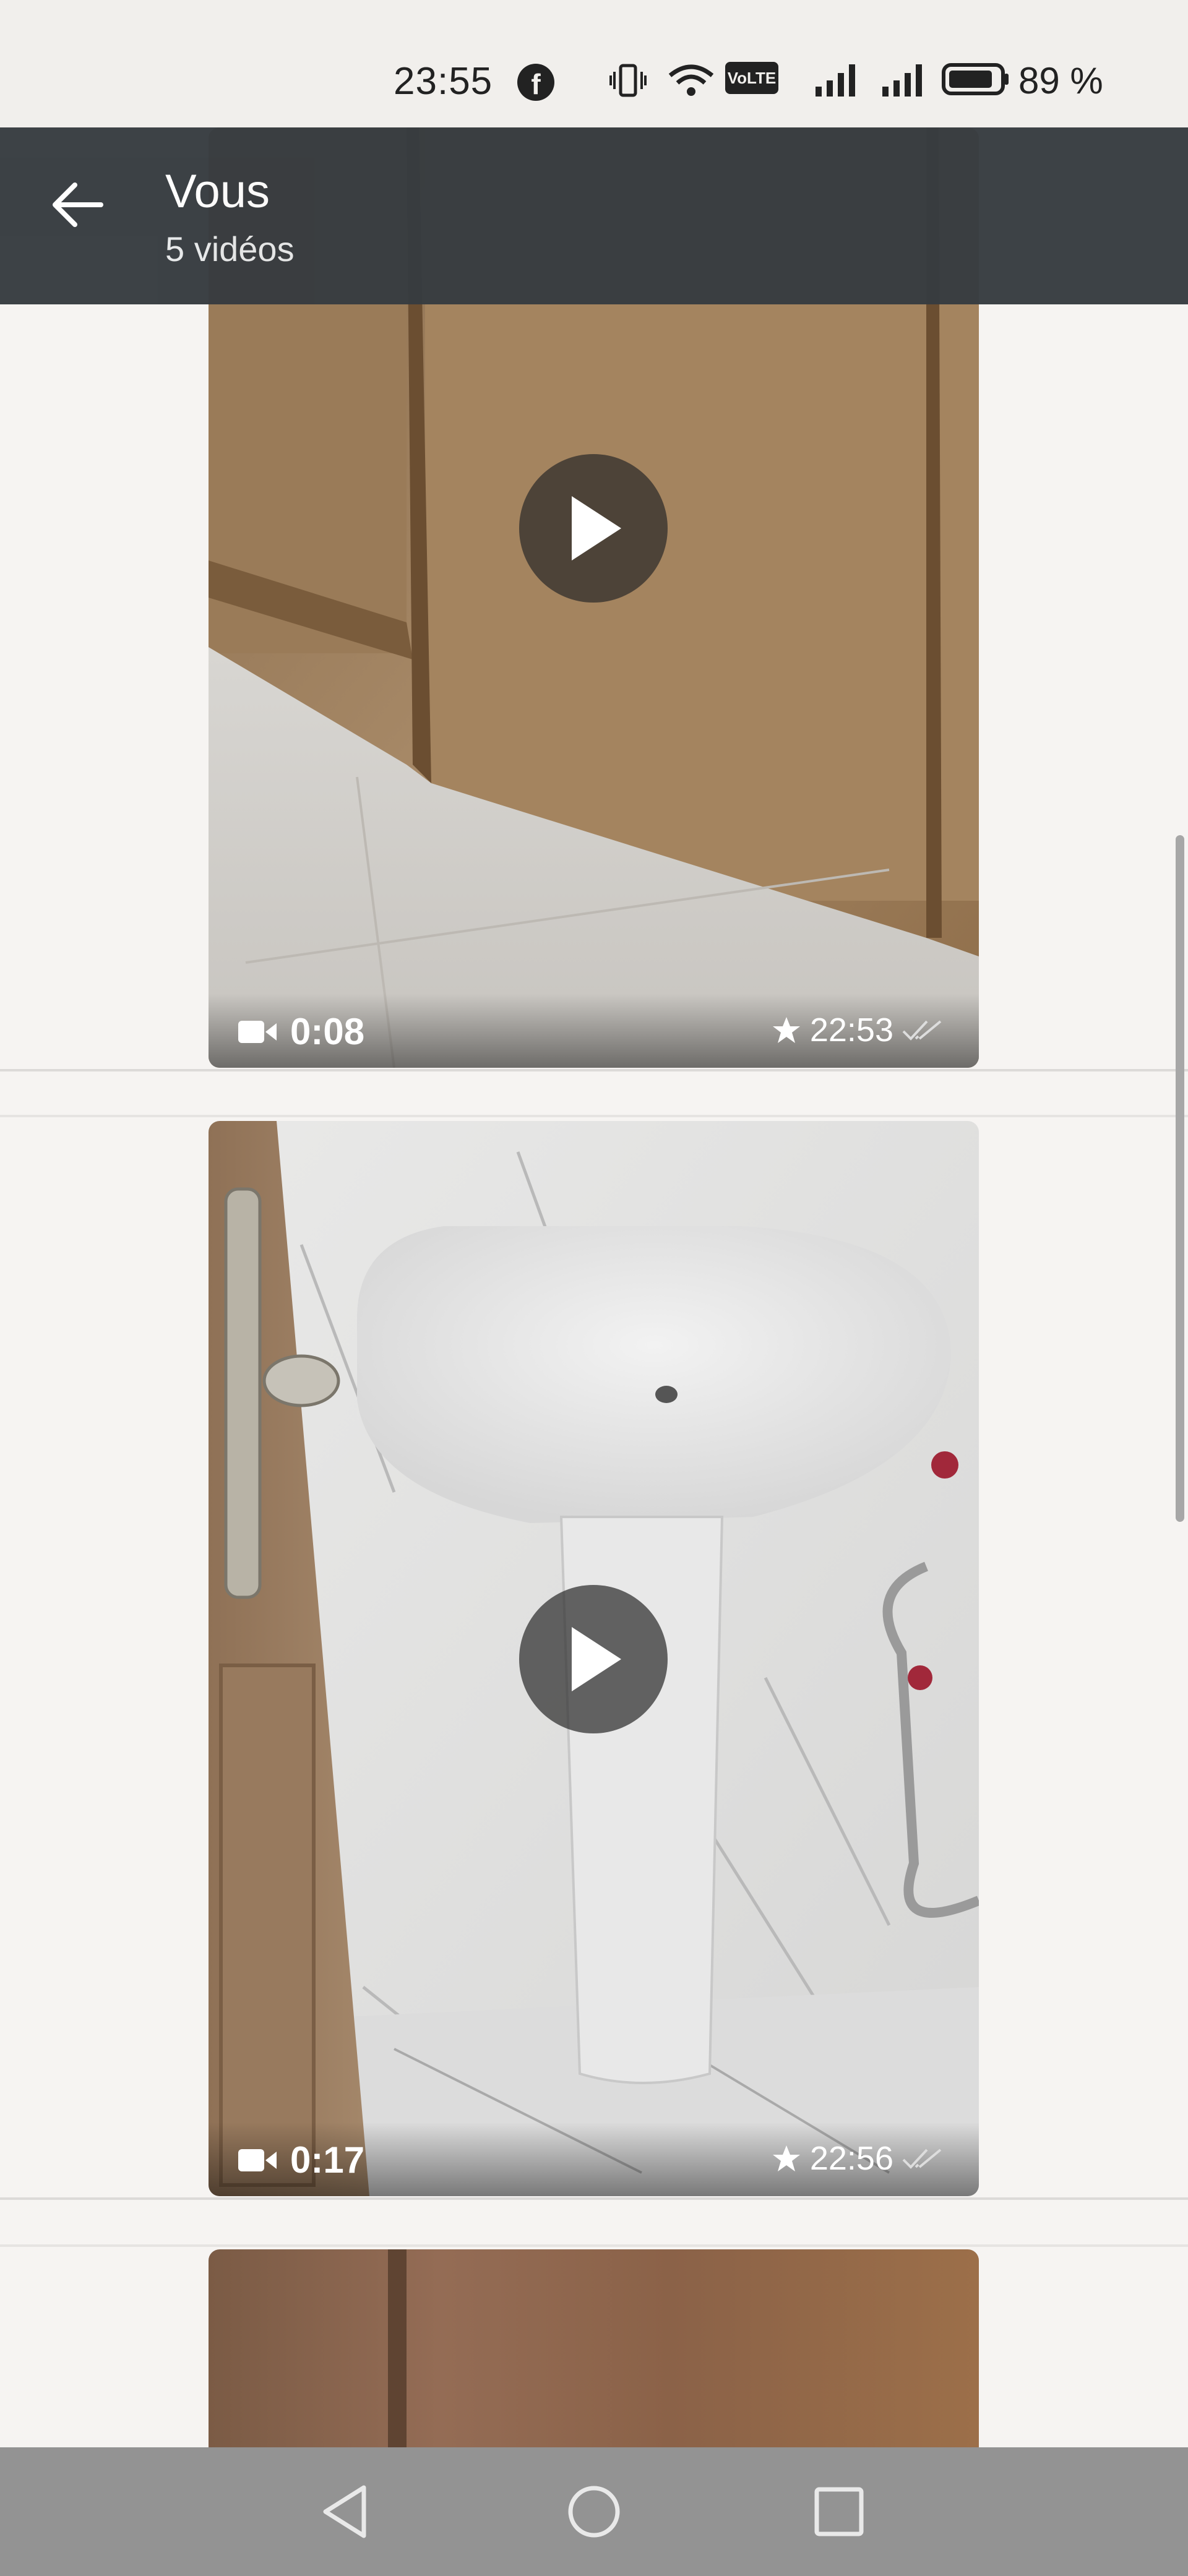  I want to click on home-circle-icon, so click(594, 2512).